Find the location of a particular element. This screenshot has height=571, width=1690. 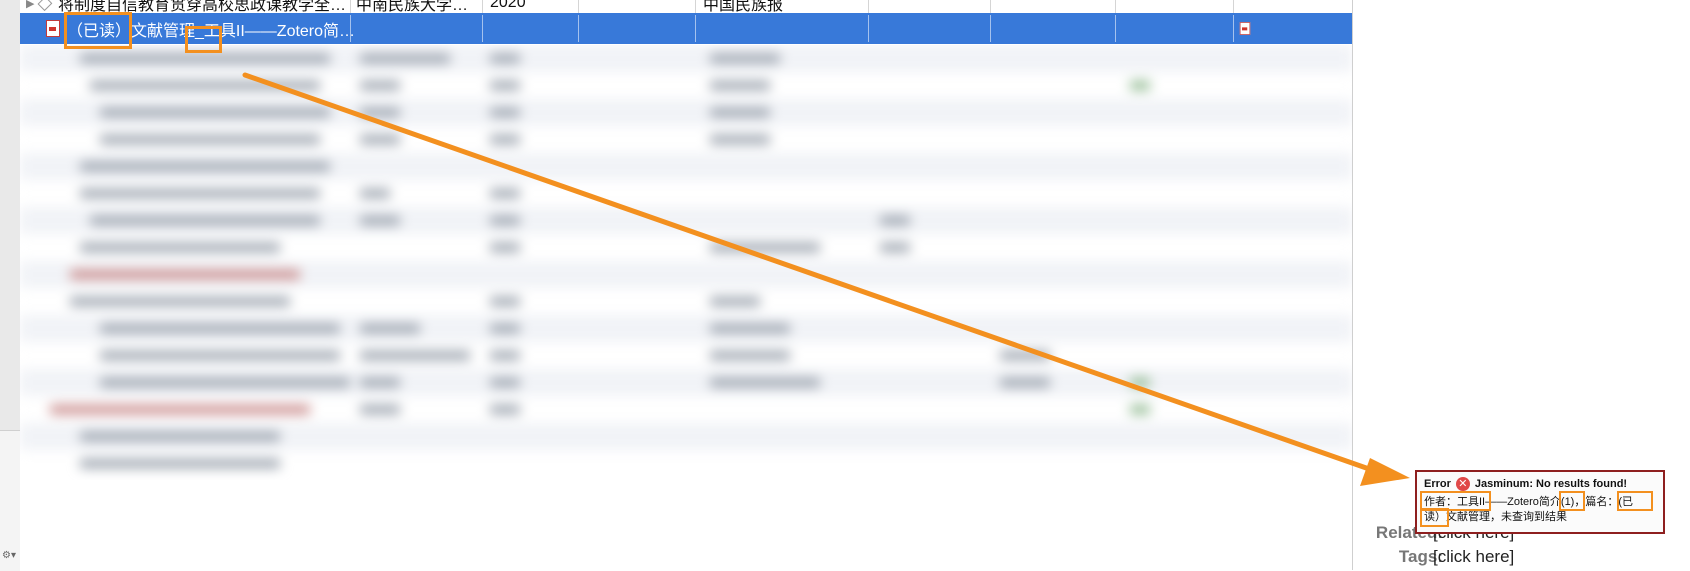

notification-title: Error ✕ Jasminum: No results found! is located at coordinates (1540, 484).